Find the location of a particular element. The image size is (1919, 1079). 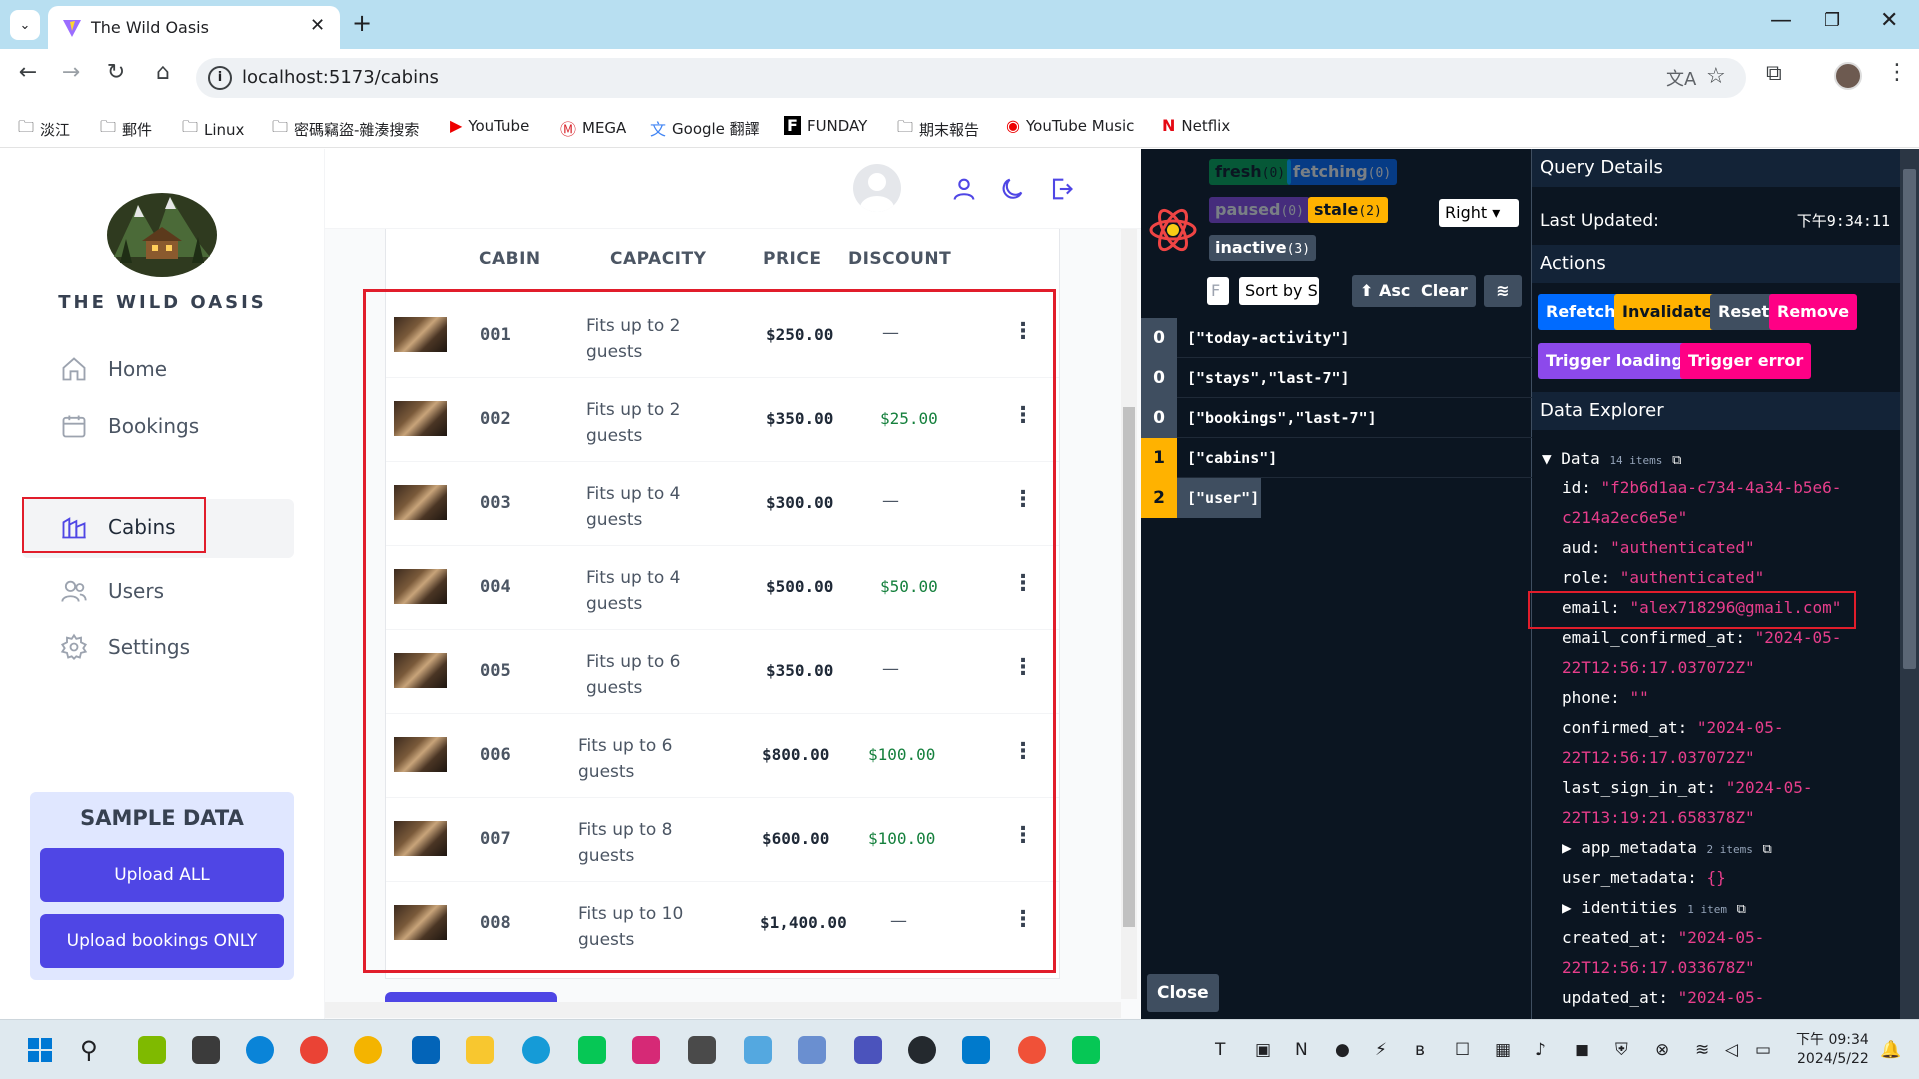

battery-icon: ▭ is located at coordinates (1763, 1050).